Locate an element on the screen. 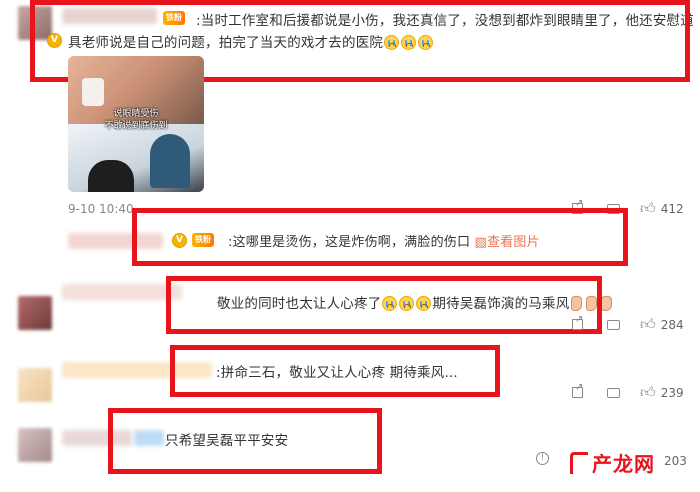 The width and height of the screenshot is (700, 492). foot-emoji-icon is located at coordinates (607, 303).